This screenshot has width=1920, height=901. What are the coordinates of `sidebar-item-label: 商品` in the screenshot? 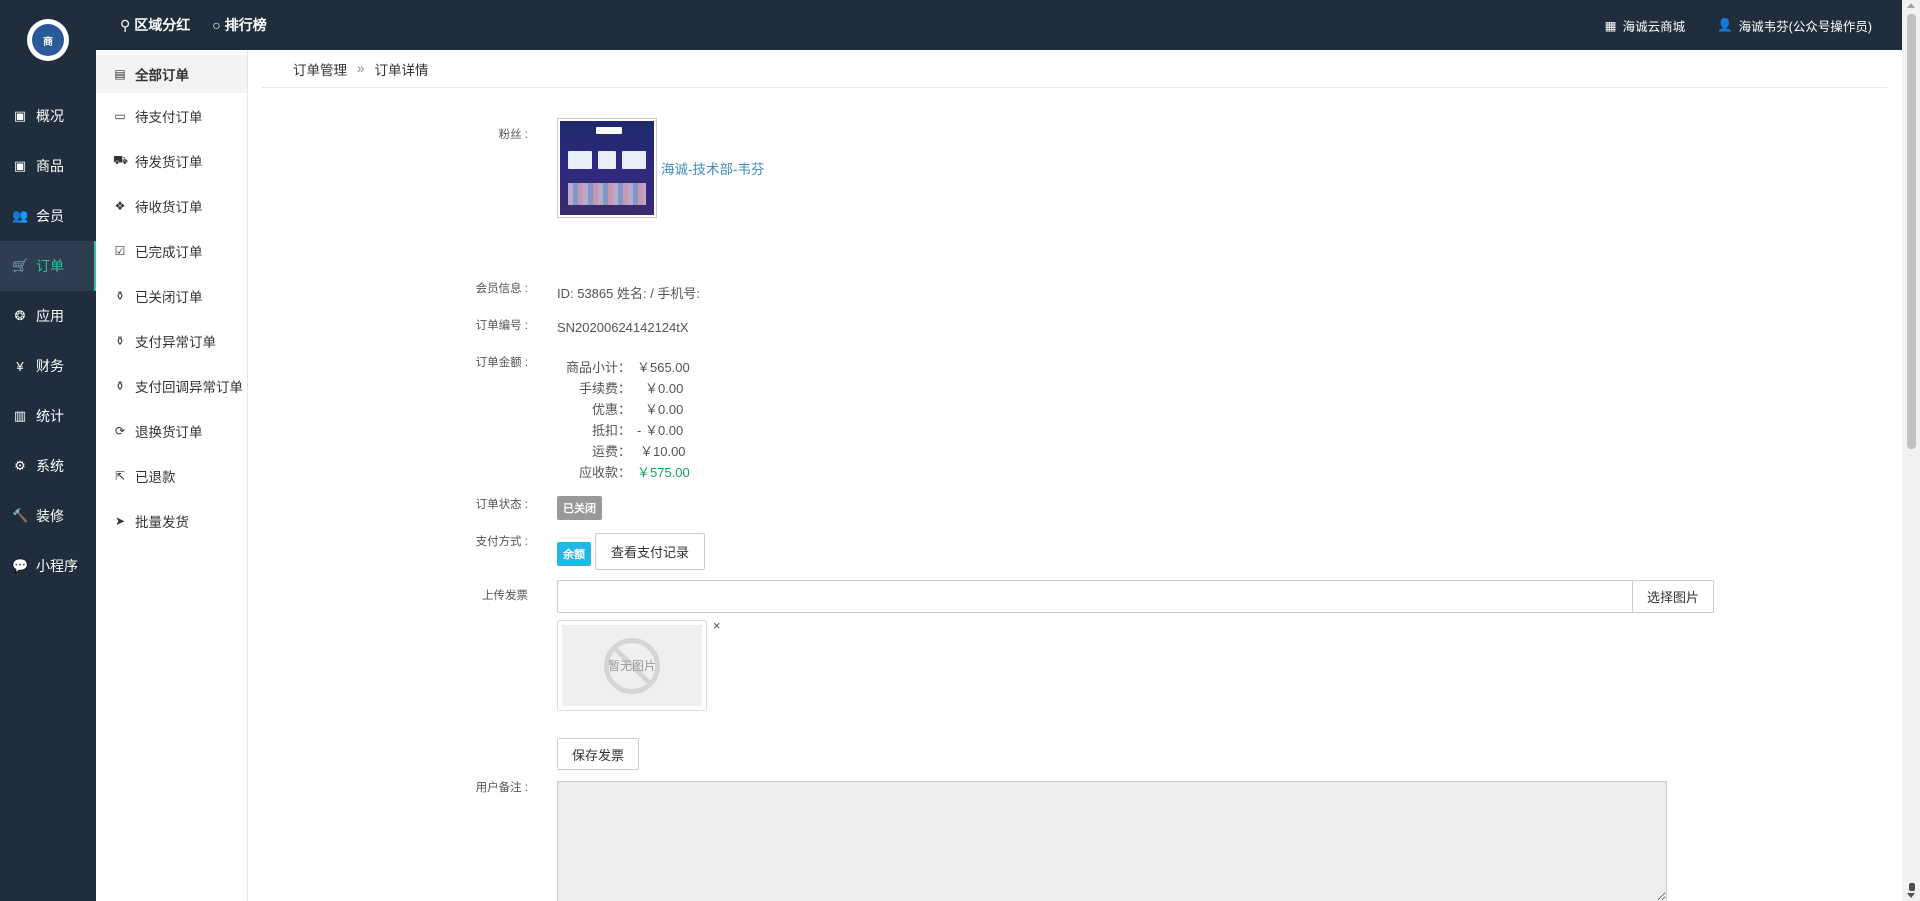 It's located at (50, 166).